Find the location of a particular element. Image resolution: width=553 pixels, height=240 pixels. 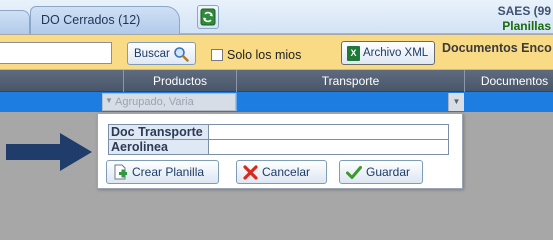

magnifier-icon is located at coordinates (181, 54).